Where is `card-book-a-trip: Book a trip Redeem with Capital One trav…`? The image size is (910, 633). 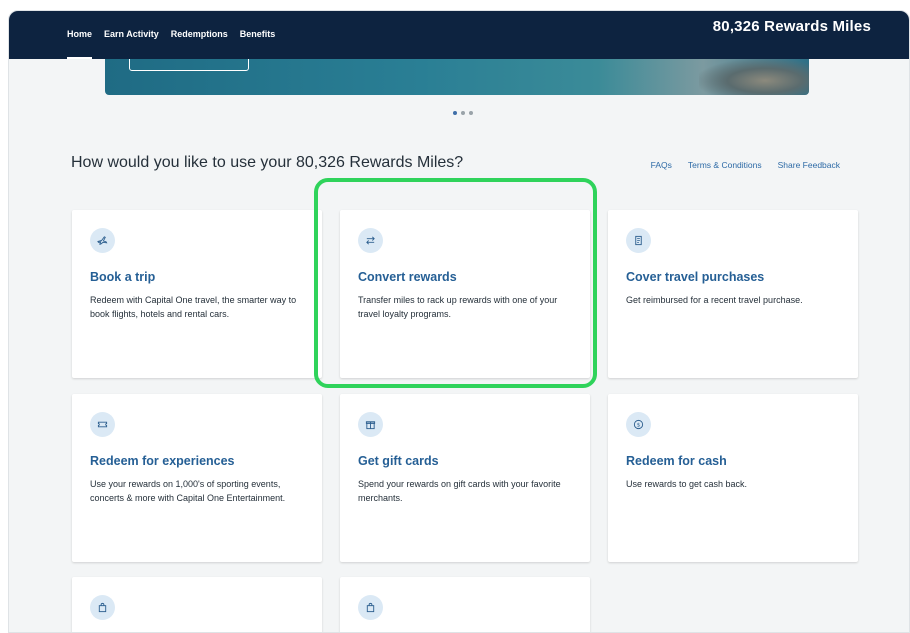 card-book-a-trip: Book a trip Redeem with Capital One trav… is located at coordinates (197, 294).